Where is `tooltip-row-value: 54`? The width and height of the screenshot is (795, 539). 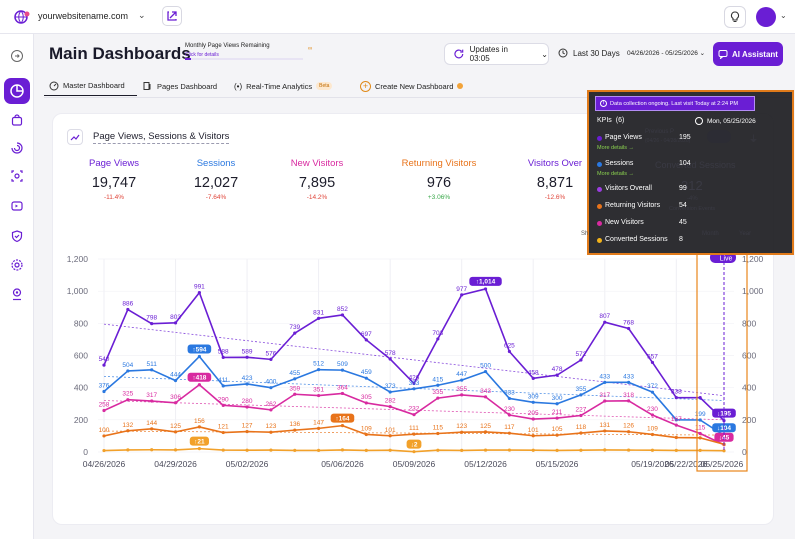 tooltip-row-value: 54 is located at coordinates (683, 205).